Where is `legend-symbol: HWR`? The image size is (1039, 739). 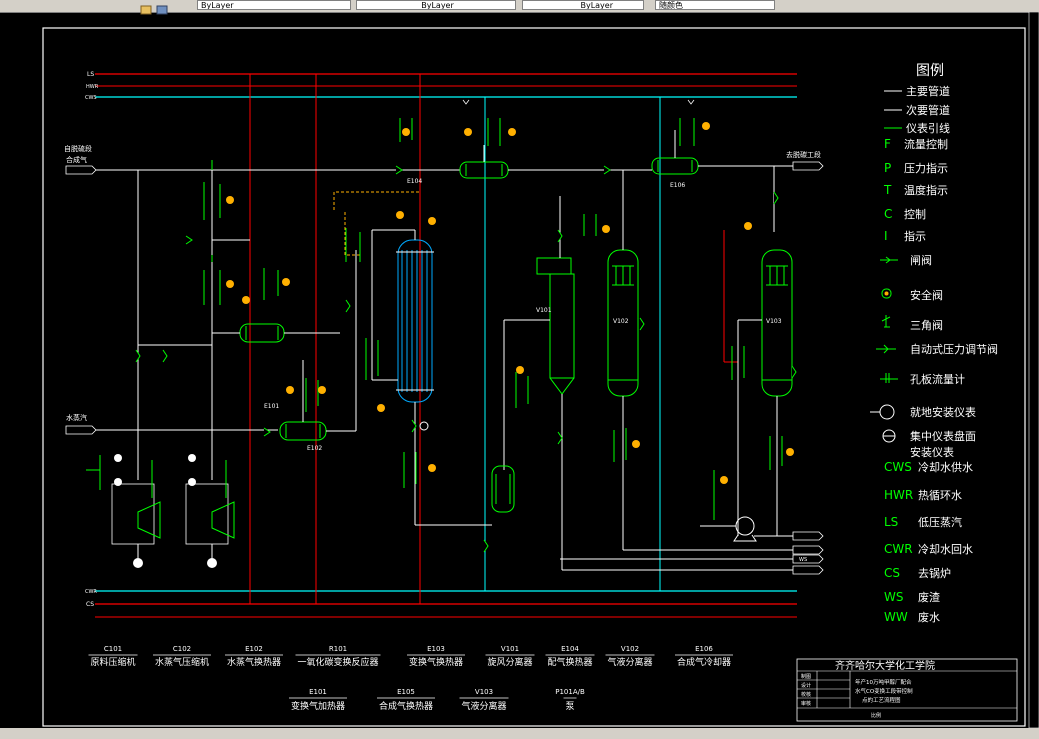
legend-symbol: HWR is located at coordinates (898, 495).